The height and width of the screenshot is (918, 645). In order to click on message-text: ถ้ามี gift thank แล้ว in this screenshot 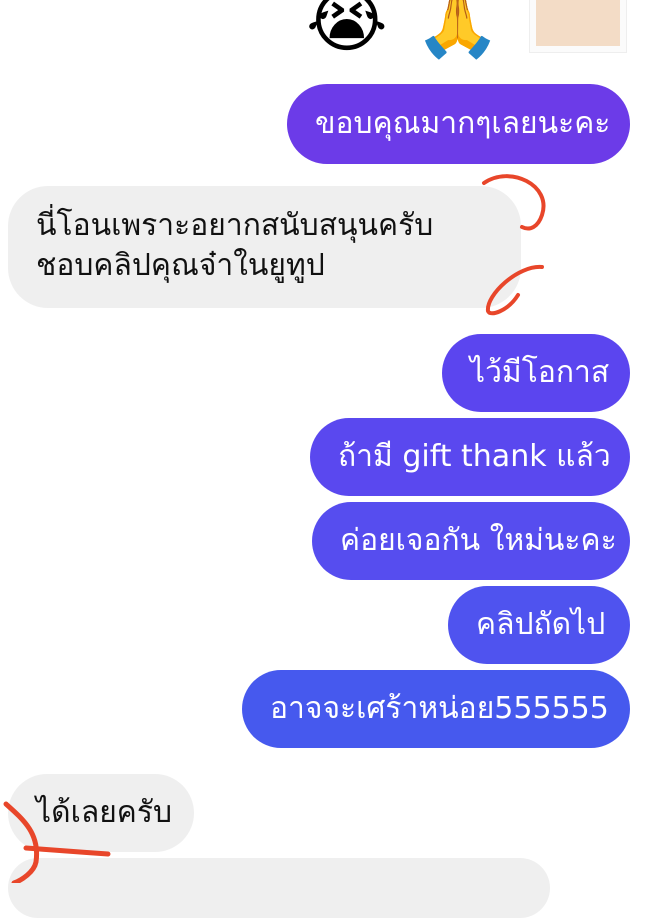, I will do `click(474, 456)`.